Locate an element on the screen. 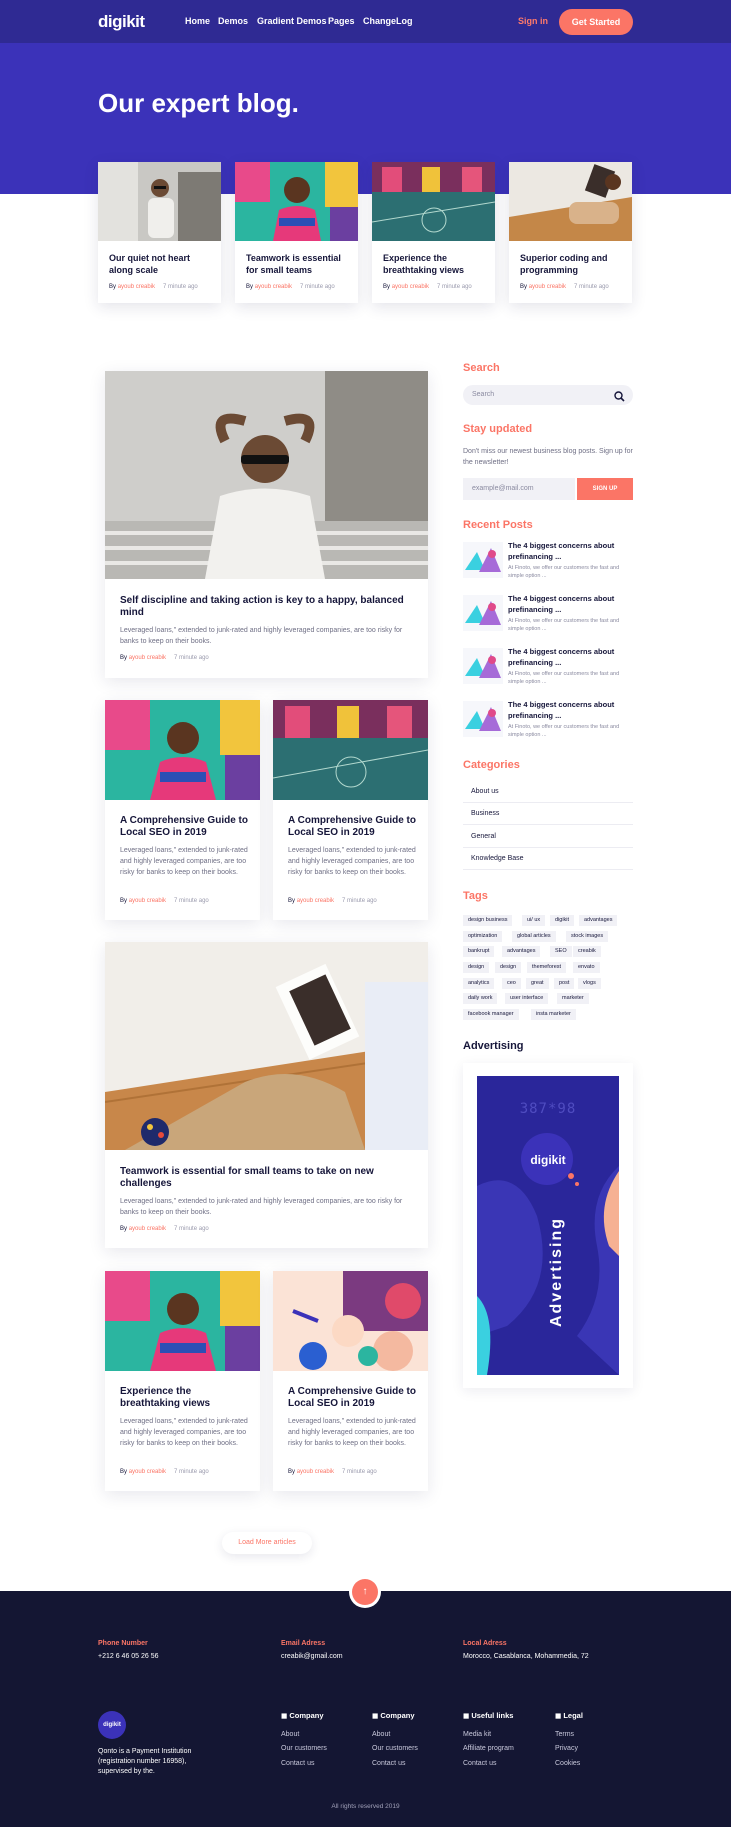  category-item: Business is located at coordinates (548, 814).